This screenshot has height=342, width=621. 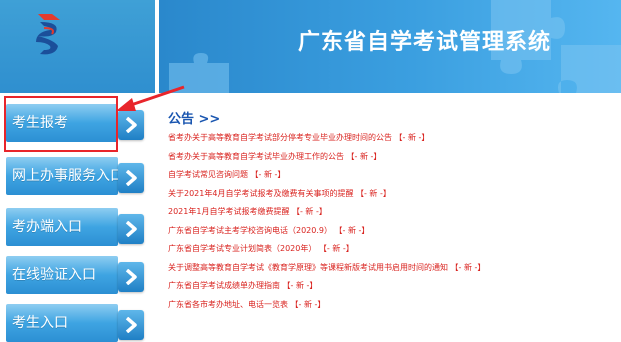 What do you see at coordinates (68, 176) in the screenshot?
I see `sidebar-item-label: 网上办事服务入口` at bounding box center [68, 176].